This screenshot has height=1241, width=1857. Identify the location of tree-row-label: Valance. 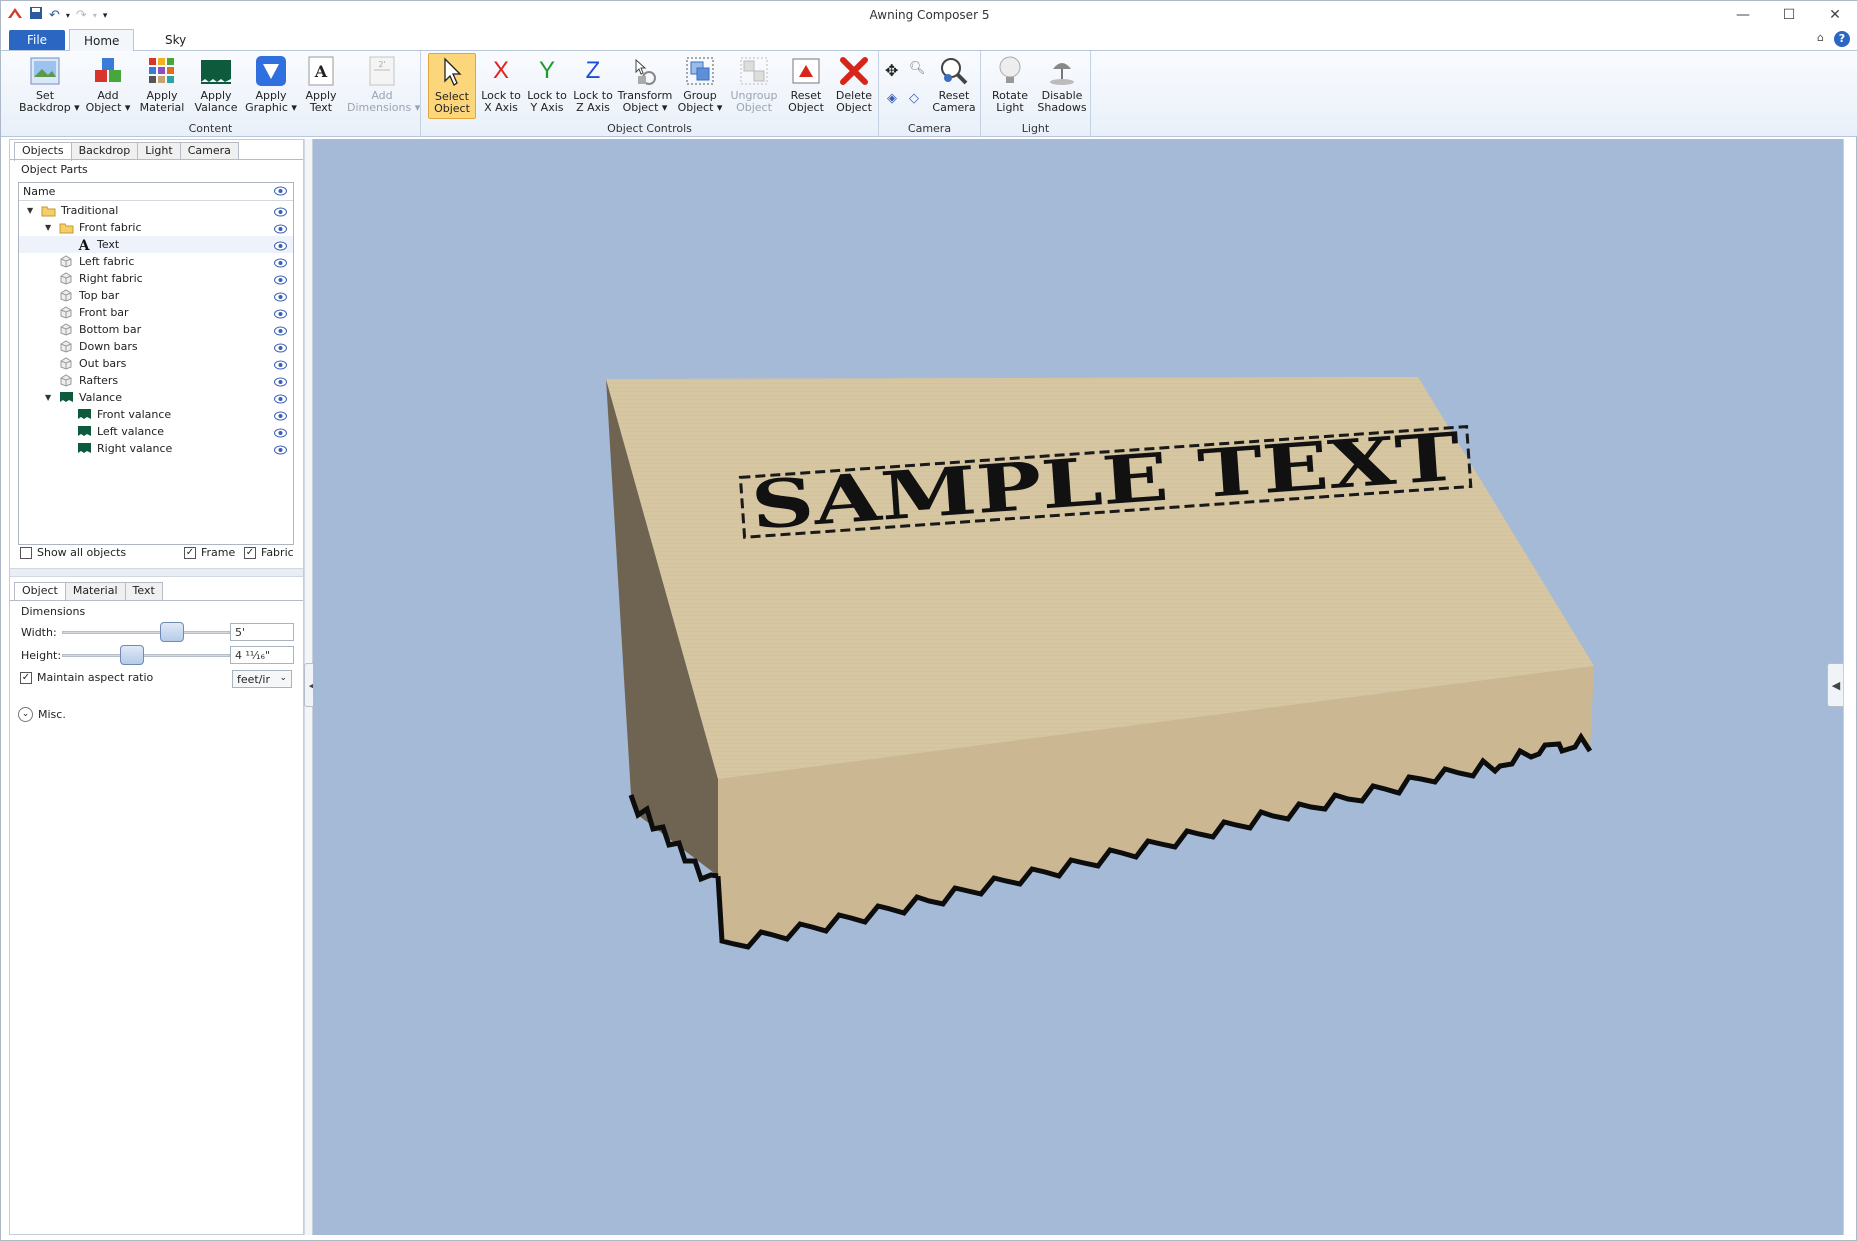
(100, 397).